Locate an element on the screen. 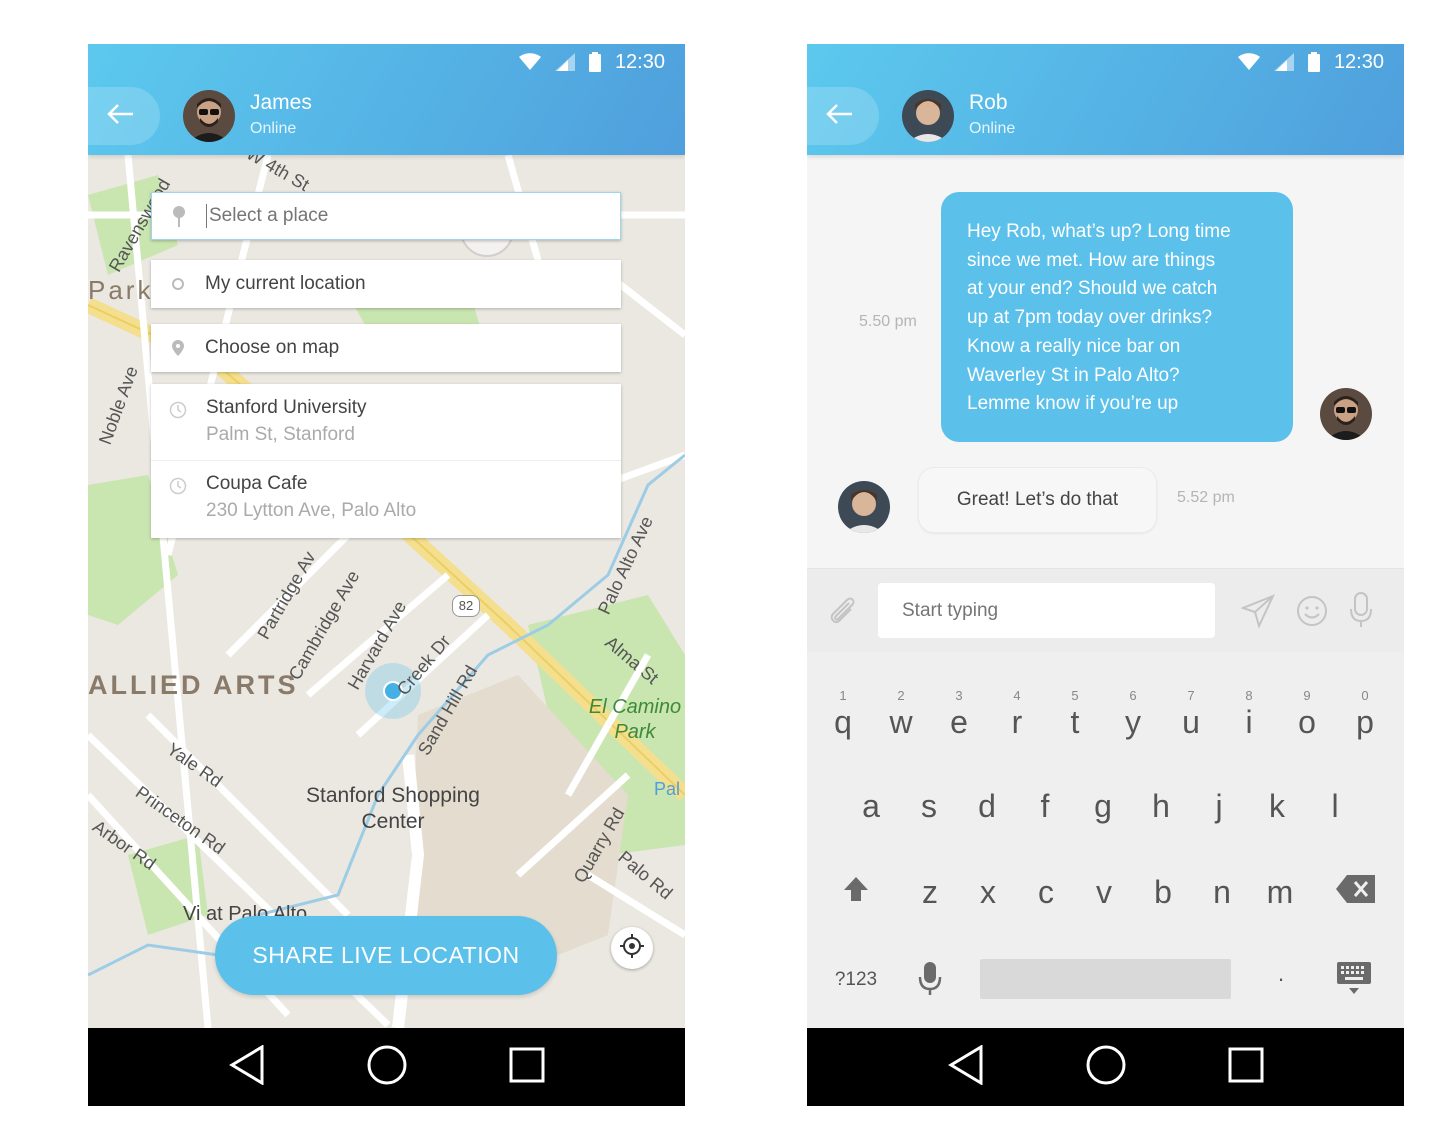  key-u: 7u is located at coordinates (1191, 716).